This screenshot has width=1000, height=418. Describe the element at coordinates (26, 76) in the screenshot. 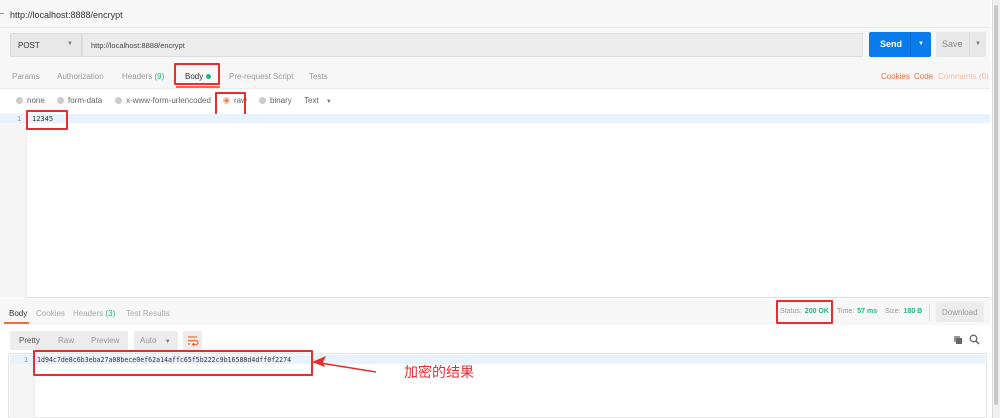

I see `tab-params: Params` at that location.